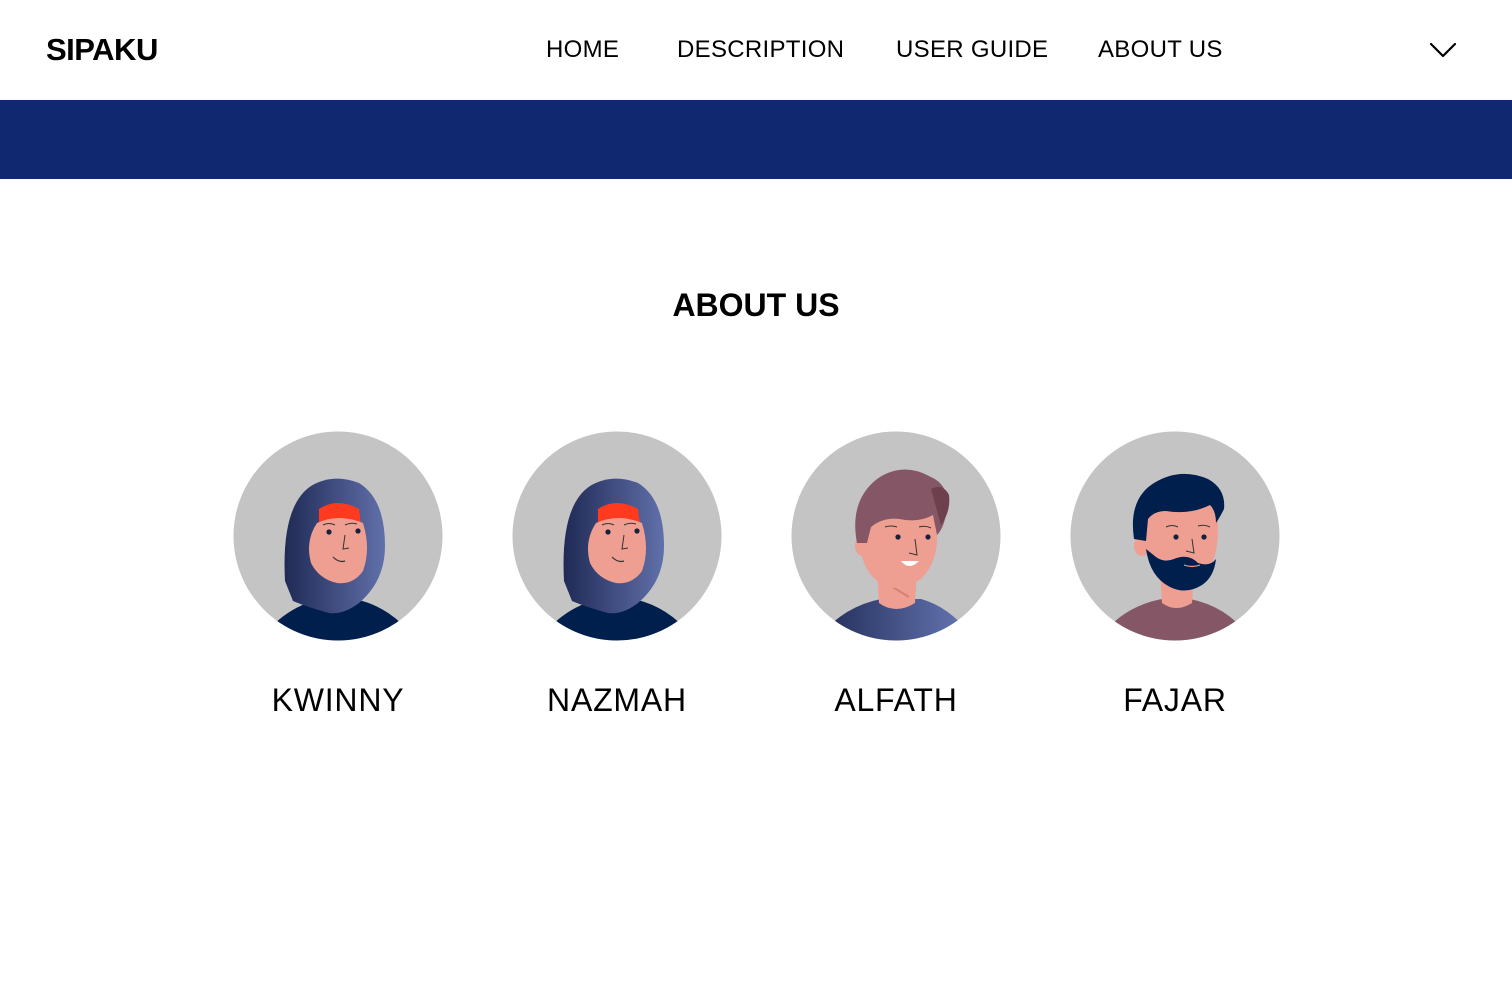  What do you see at coordinates (338, 700) in the screenshot?
I see `member-name: KWINNY` at bounding box center [338, 700].